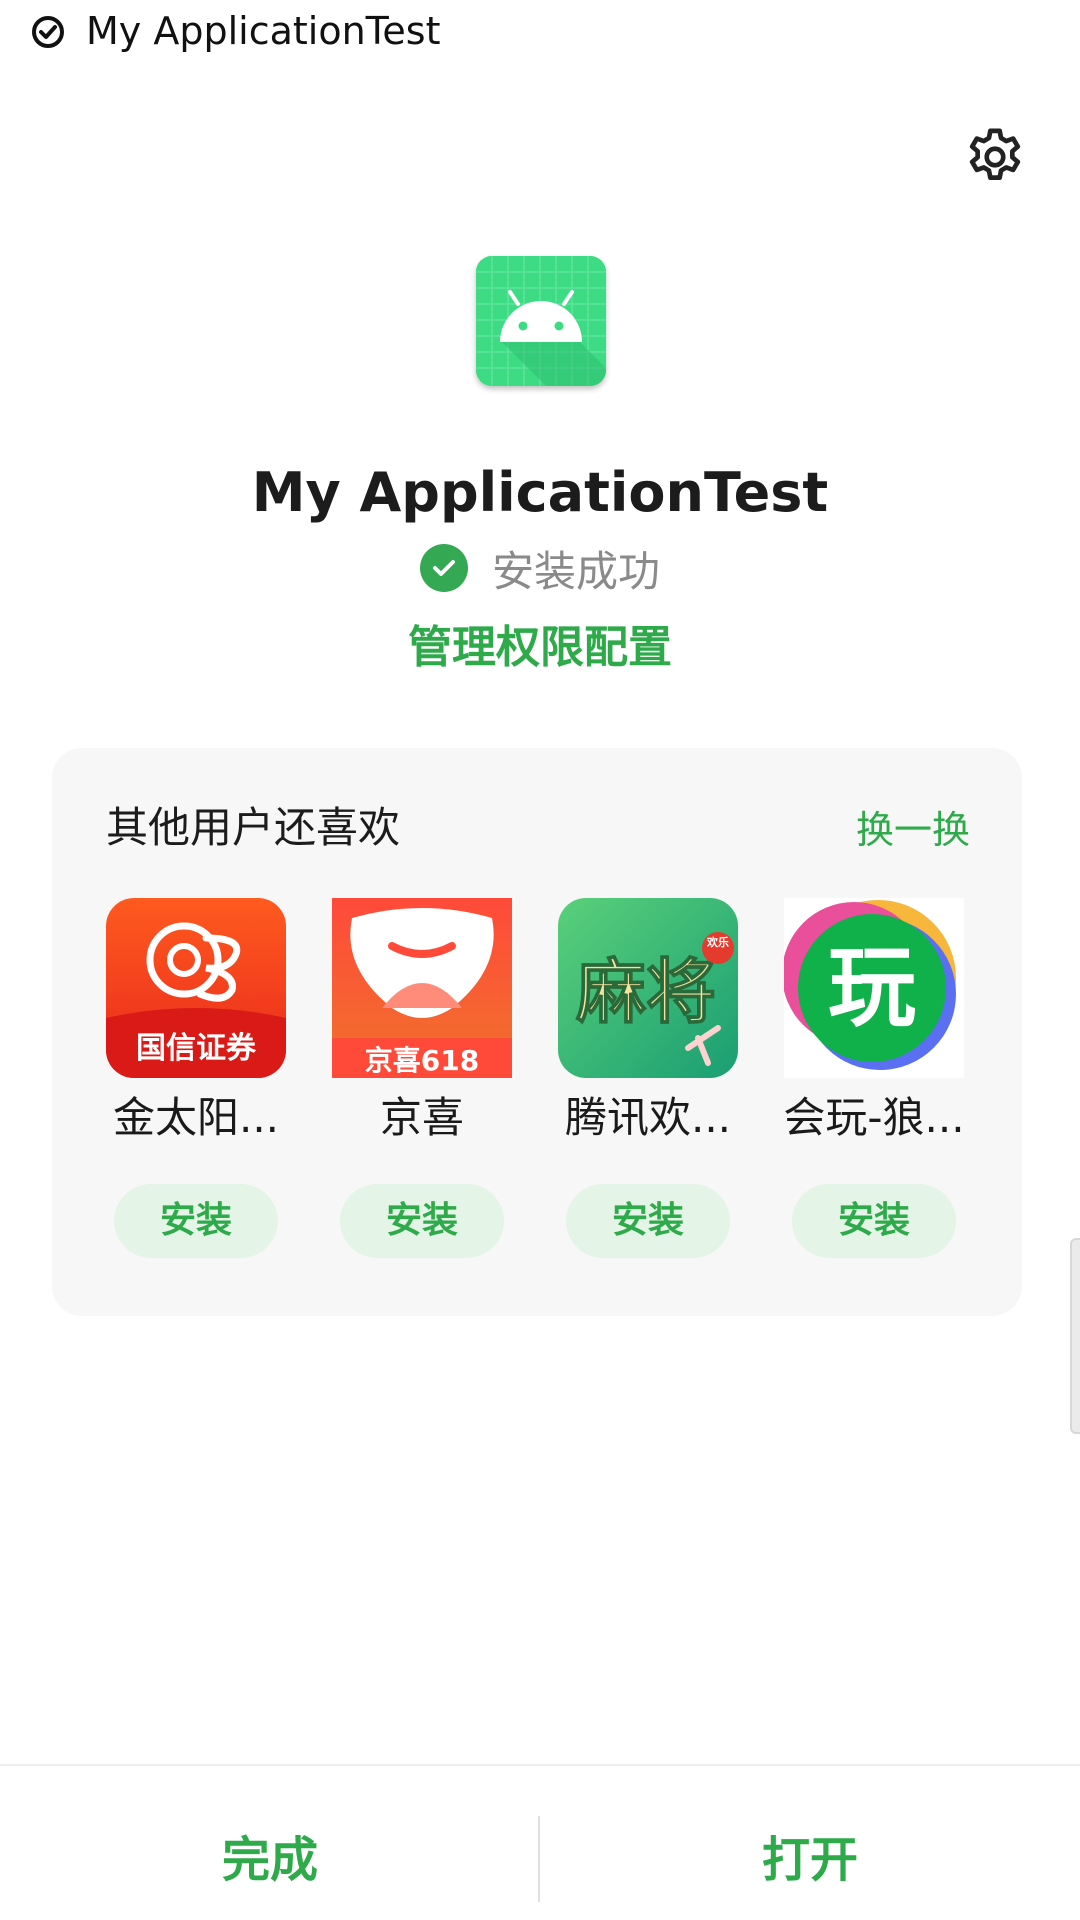 This screenshot has width=1080, height=1920. I want to click on svg-text: 玩, so click(872, 987).